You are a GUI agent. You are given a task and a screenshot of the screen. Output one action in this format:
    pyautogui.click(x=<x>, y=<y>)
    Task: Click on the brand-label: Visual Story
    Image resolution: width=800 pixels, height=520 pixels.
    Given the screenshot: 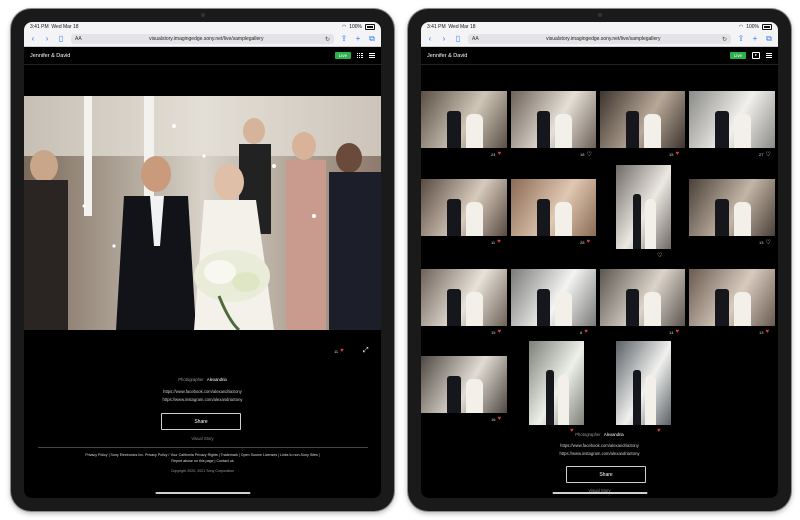 What is the action you would take?
    pyautogui.click(x=202, y=438)
    